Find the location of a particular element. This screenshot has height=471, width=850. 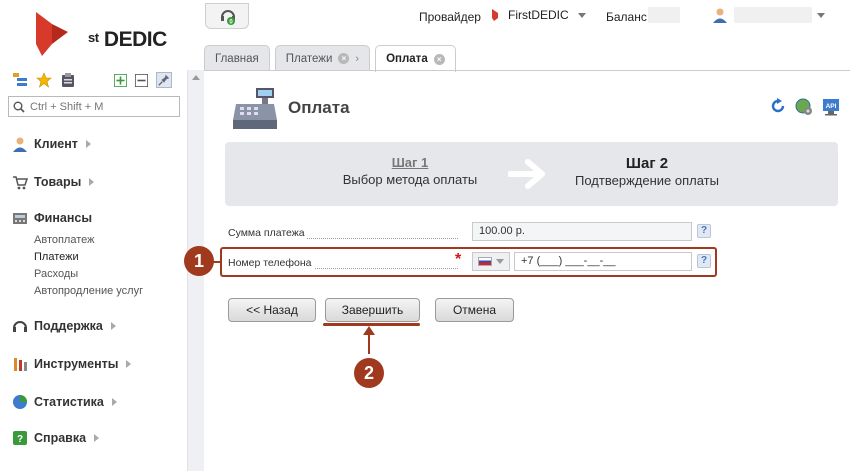

tab-divider is located at coordinates (527, 70).